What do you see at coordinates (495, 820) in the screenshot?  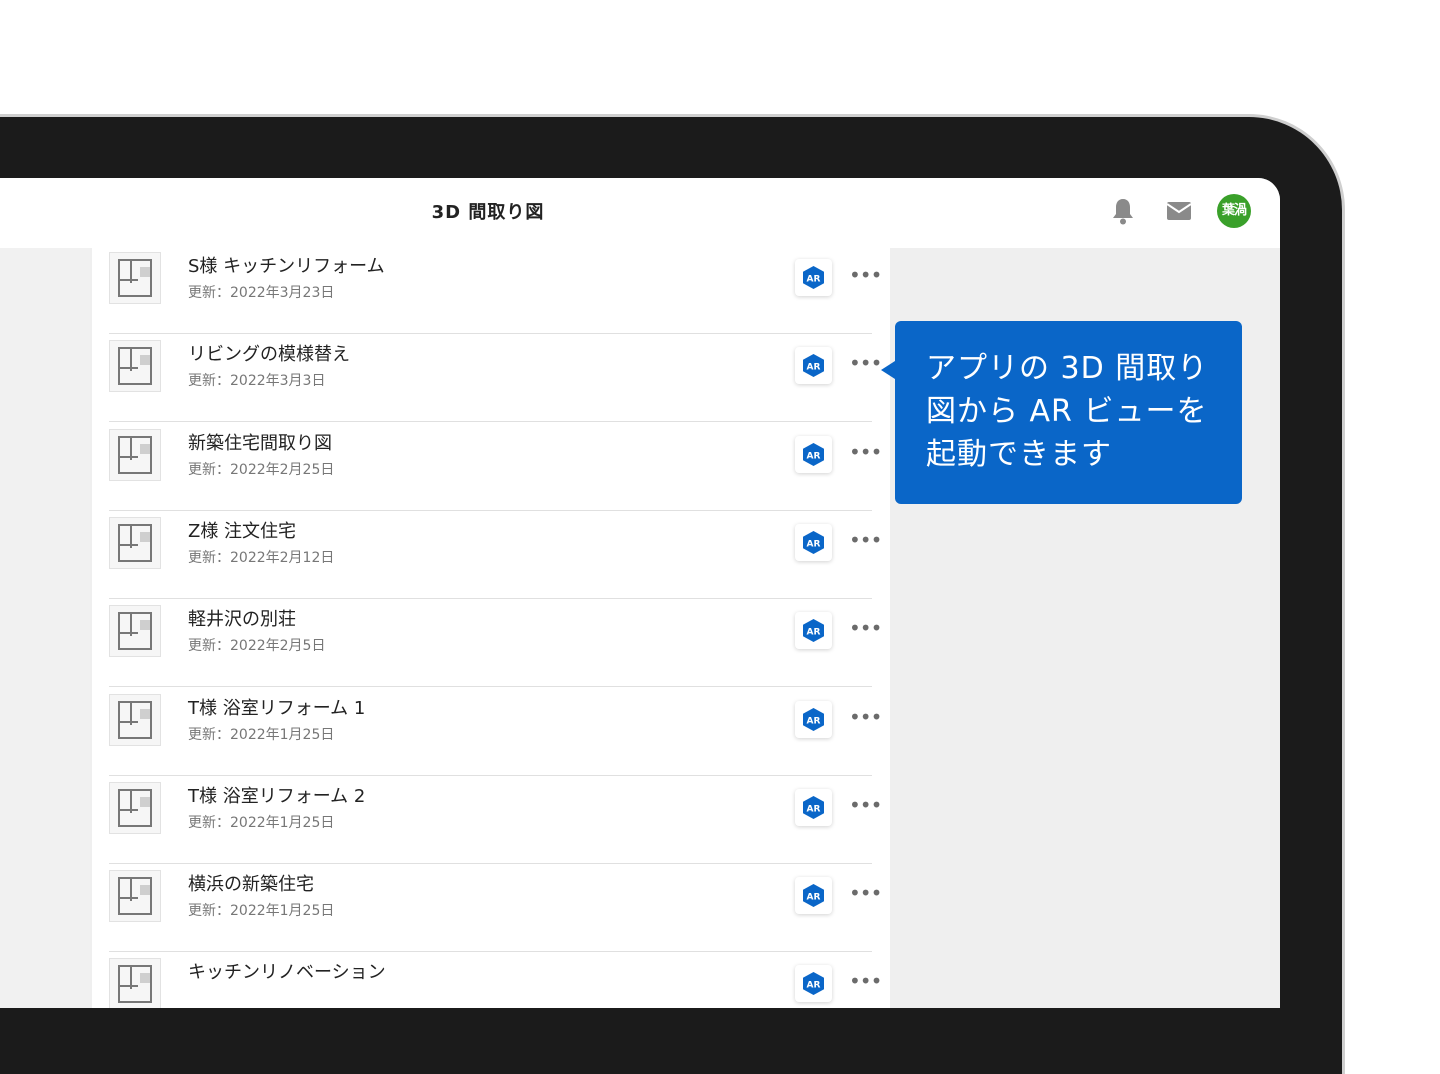 I see `list-item: T様 浴室リフォーム 2 更新：2022年1月25日 AR •••` at bounding box center [495, 820].